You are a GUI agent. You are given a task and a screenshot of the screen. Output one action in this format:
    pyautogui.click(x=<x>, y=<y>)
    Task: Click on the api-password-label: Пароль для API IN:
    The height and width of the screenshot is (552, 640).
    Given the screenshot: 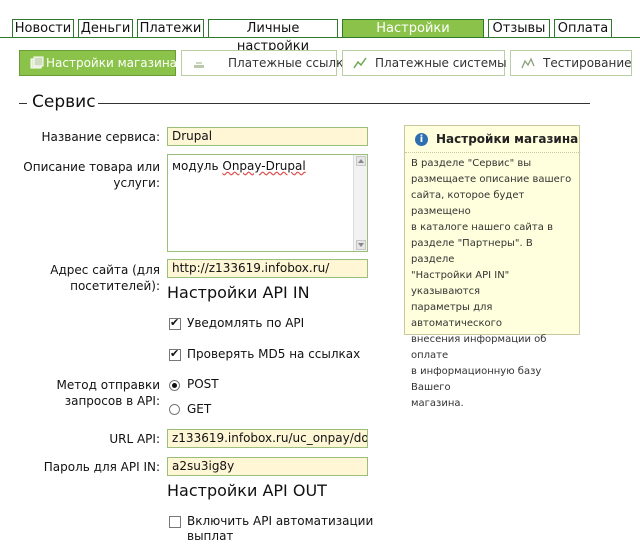 What is the action you would take?
    pyautogui.click(x=101, y=467)
    